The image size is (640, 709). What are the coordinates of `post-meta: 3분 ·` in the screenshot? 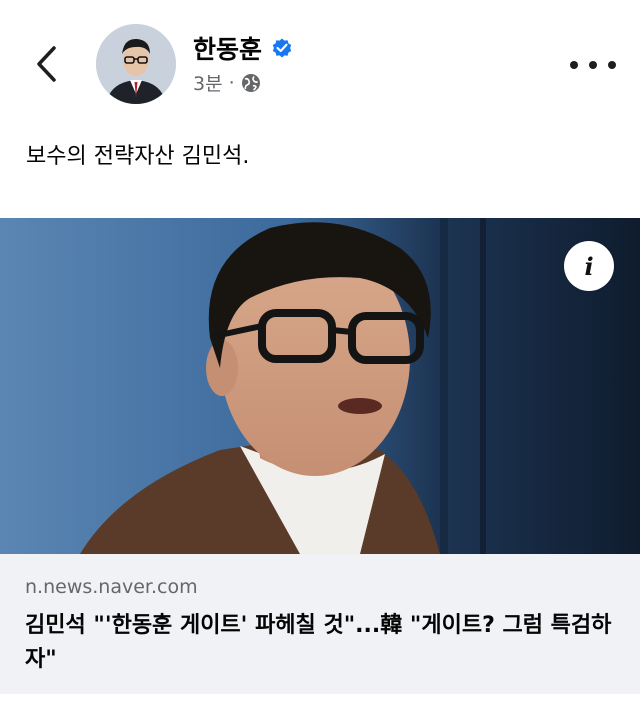 It's located at (227, 82).